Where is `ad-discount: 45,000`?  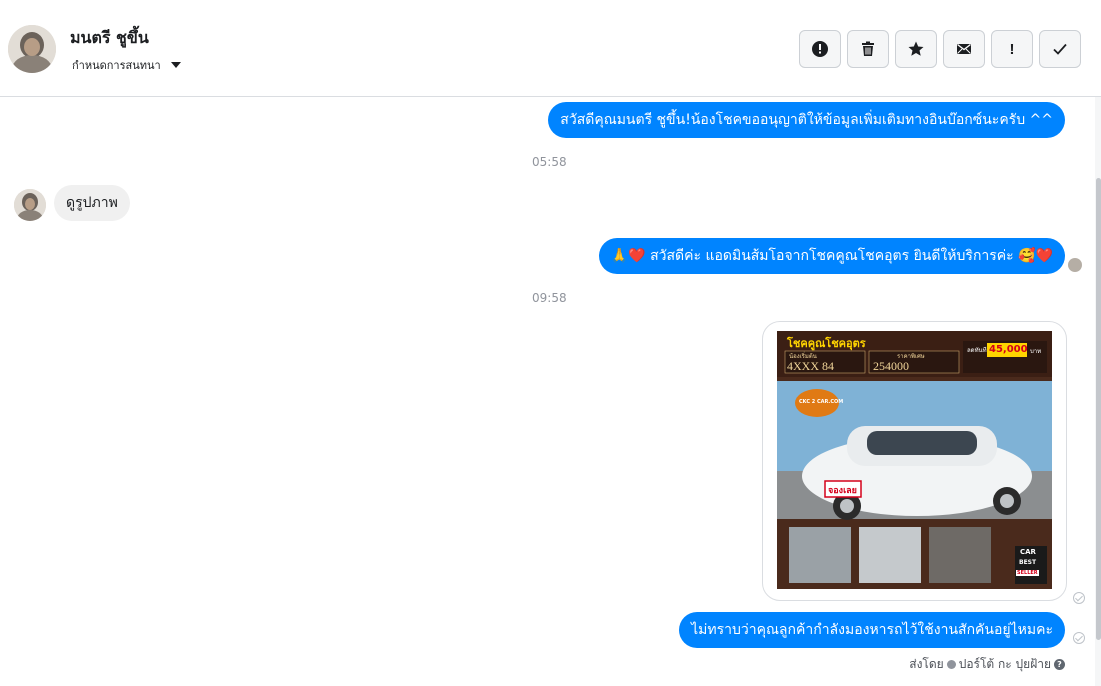
ad-discount: 45,000 is located at coordinates (1008, 349).